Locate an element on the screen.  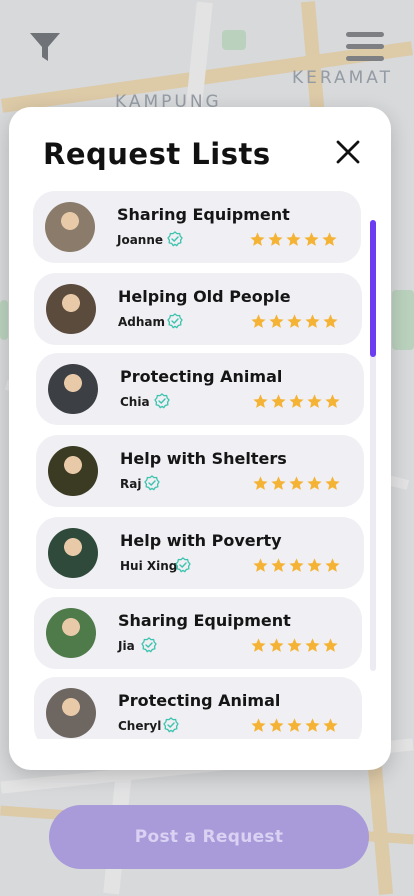
request-title: Help with Shelters is located at coordinates (203, 458).